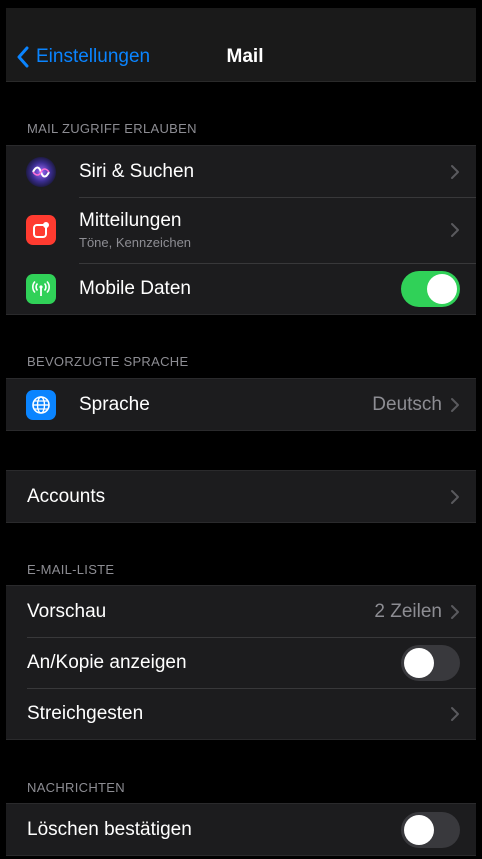 This screenshot has height=859, width=482. I want to click on row-label: An/Kopie anzeigen, so click(107, 662).